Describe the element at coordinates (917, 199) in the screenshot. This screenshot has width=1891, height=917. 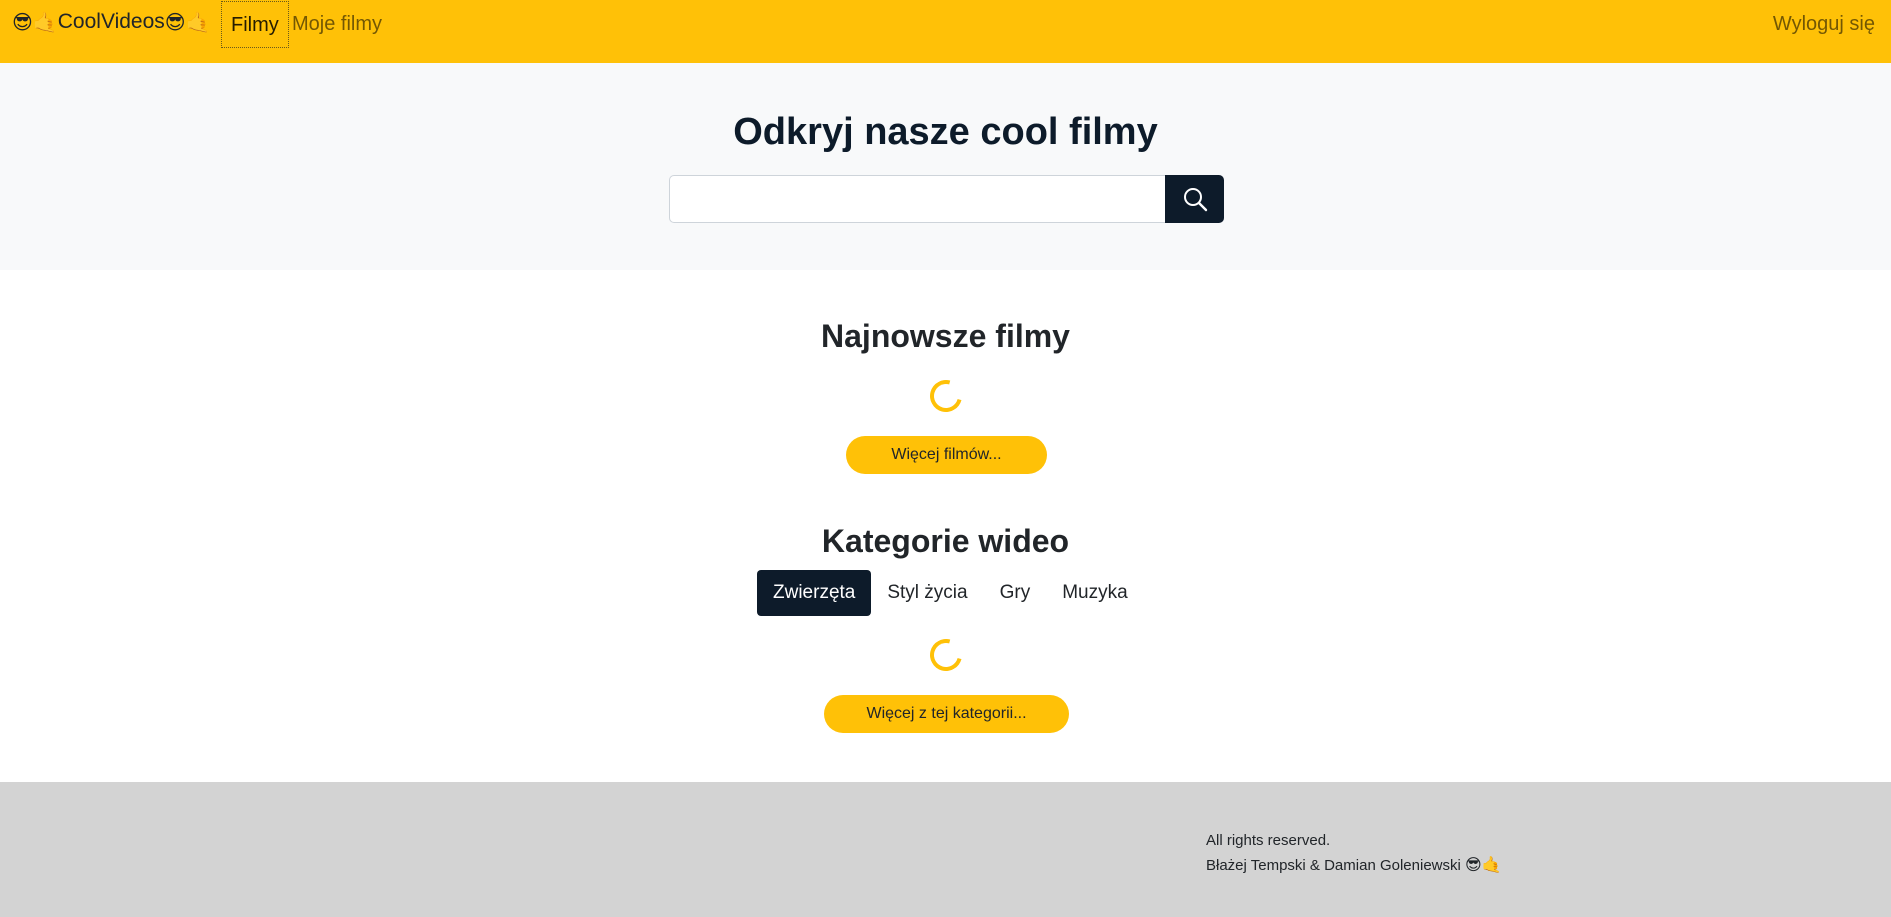
I see `search-input` at that location.